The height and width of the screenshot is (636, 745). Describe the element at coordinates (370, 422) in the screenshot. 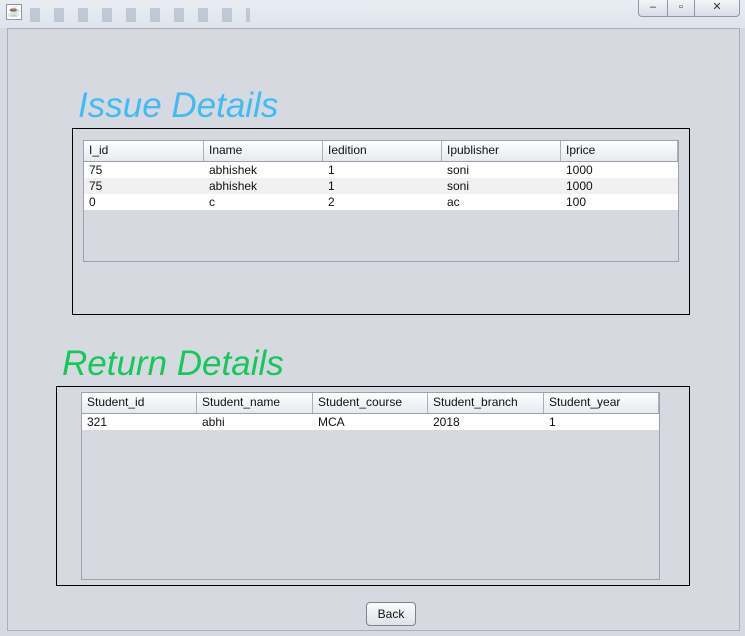

I see `table-row: 321 abhi MCA 2018 1` at that location.